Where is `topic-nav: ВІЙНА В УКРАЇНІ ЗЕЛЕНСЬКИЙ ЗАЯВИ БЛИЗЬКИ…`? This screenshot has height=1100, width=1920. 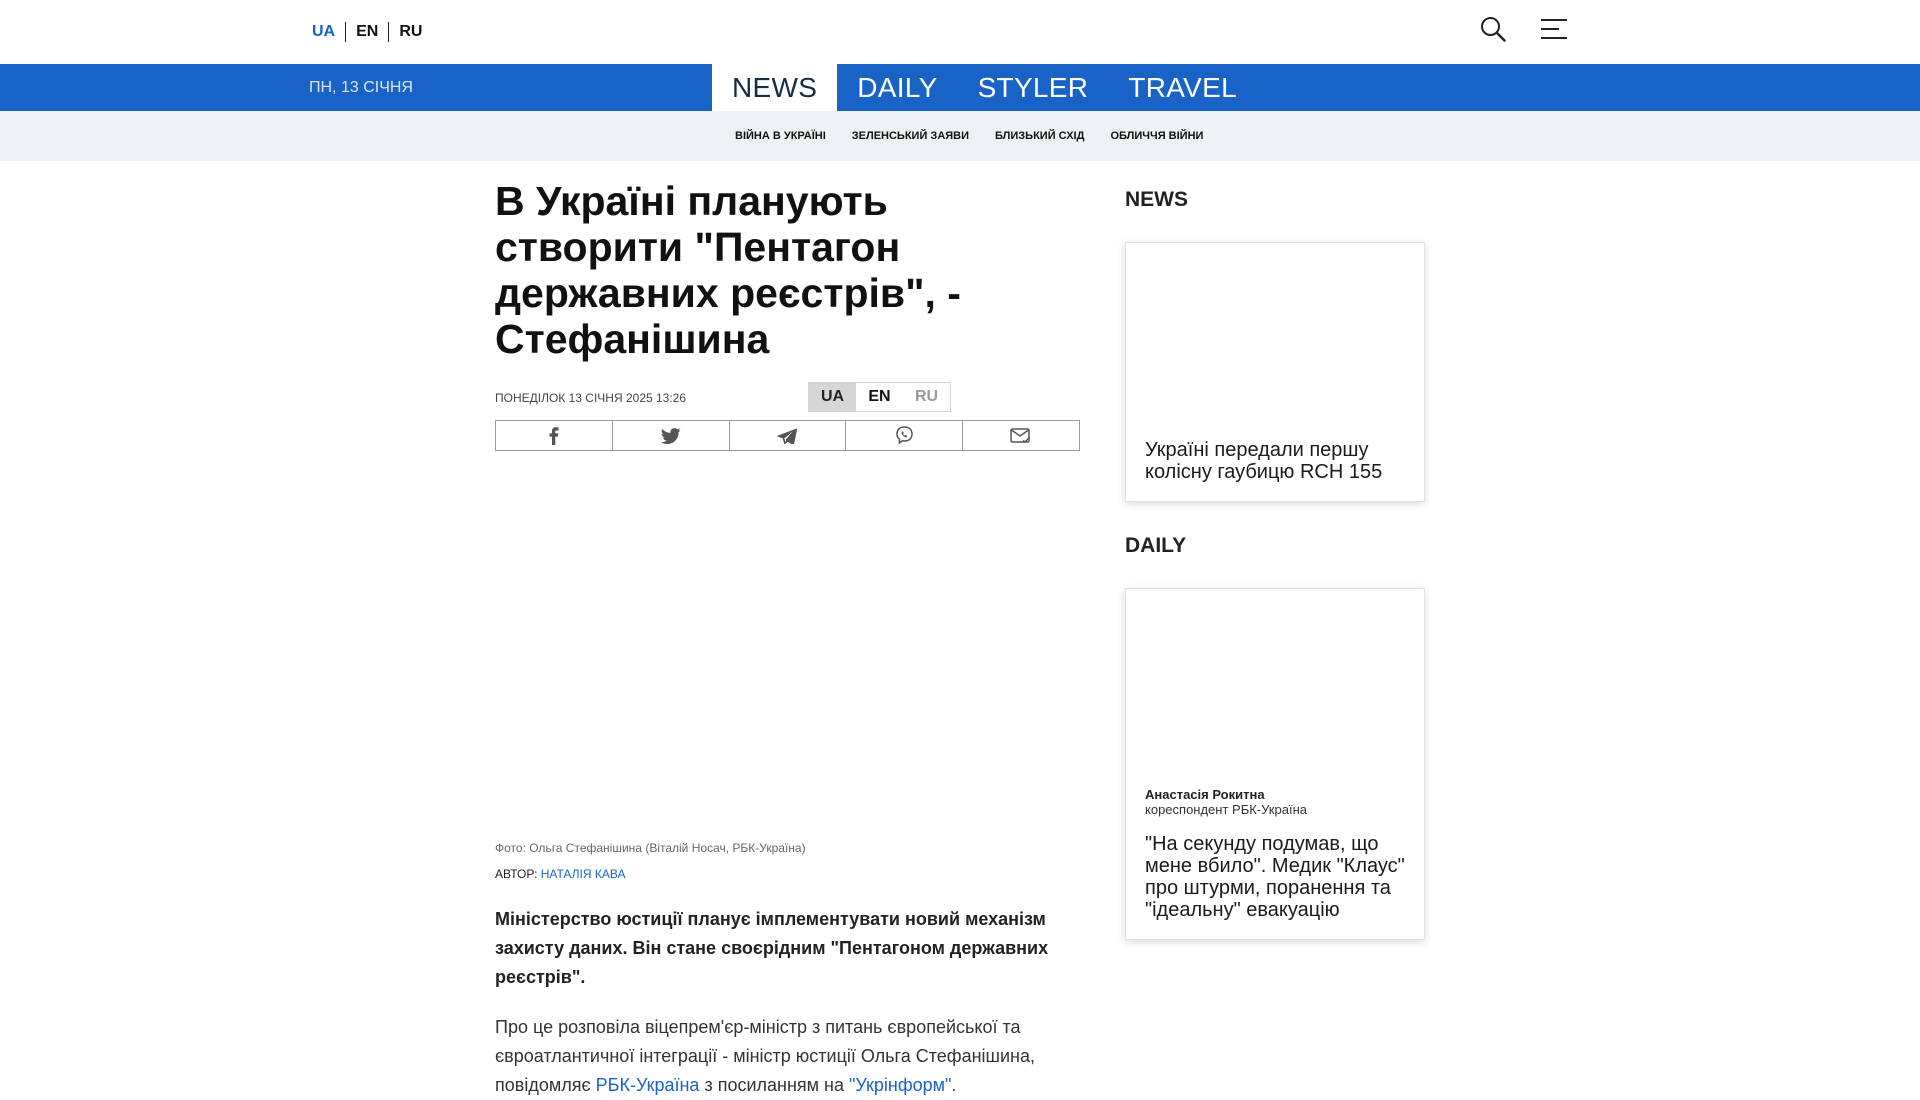
topic-nav: ВІЙНА В УКРАЇНІ ЗЕЛЕНСЬКИЙ ЗАЯВИ БЛИЗЬКИ… is located at coordinates (960, 136).